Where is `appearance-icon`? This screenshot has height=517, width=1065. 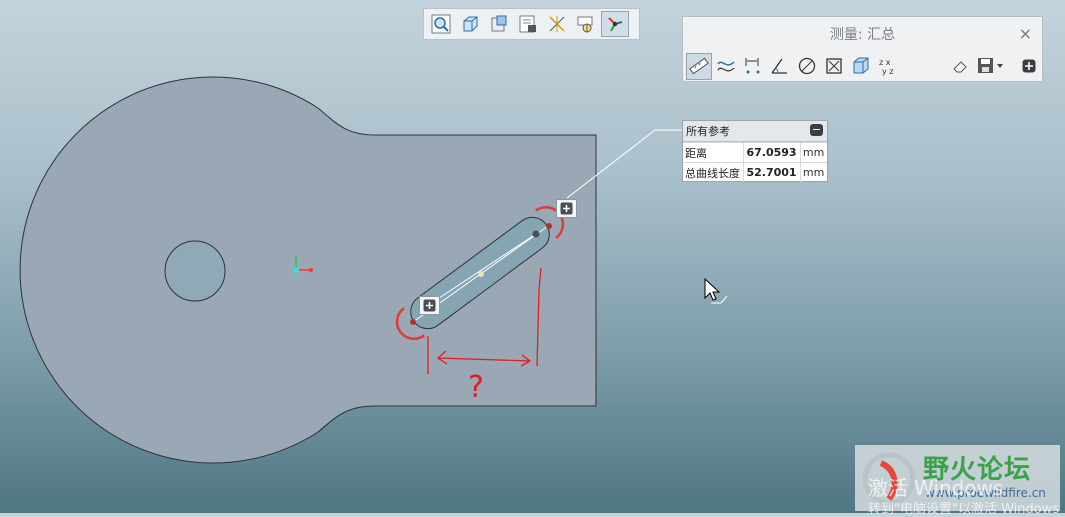 appearance-icon is located at coordinates (528, 24).